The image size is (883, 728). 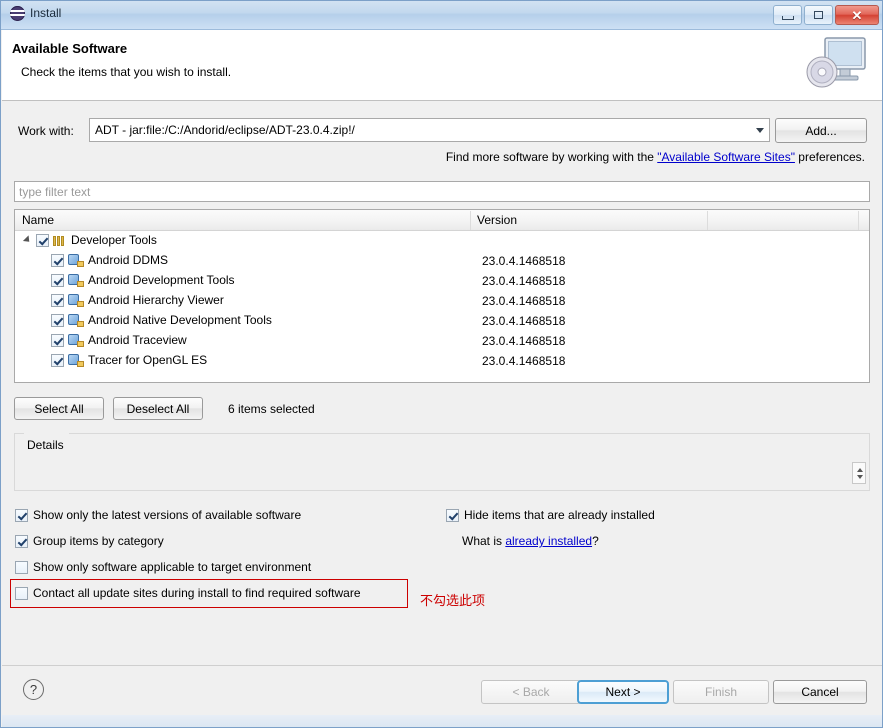 I want to click on find-more-prefix: Find more software by working with the, so click(x=551, y=157).